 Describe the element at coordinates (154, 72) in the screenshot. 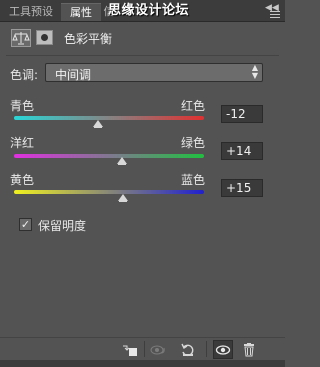

I see `tone-select: 中间调 ▲ ▼` at that location.